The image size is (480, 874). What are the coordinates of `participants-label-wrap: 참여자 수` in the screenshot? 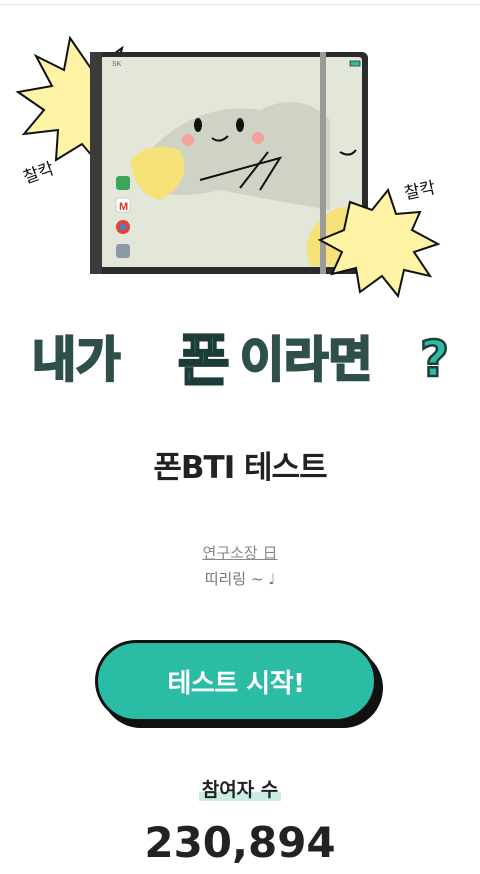 It's located at (240, 788).